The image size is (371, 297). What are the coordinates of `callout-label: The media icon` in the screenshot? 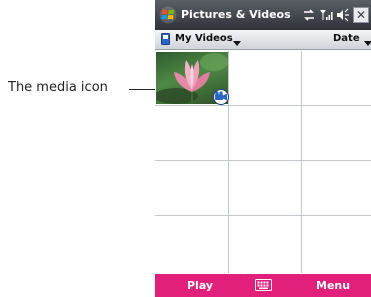 It's located at (58, 87).